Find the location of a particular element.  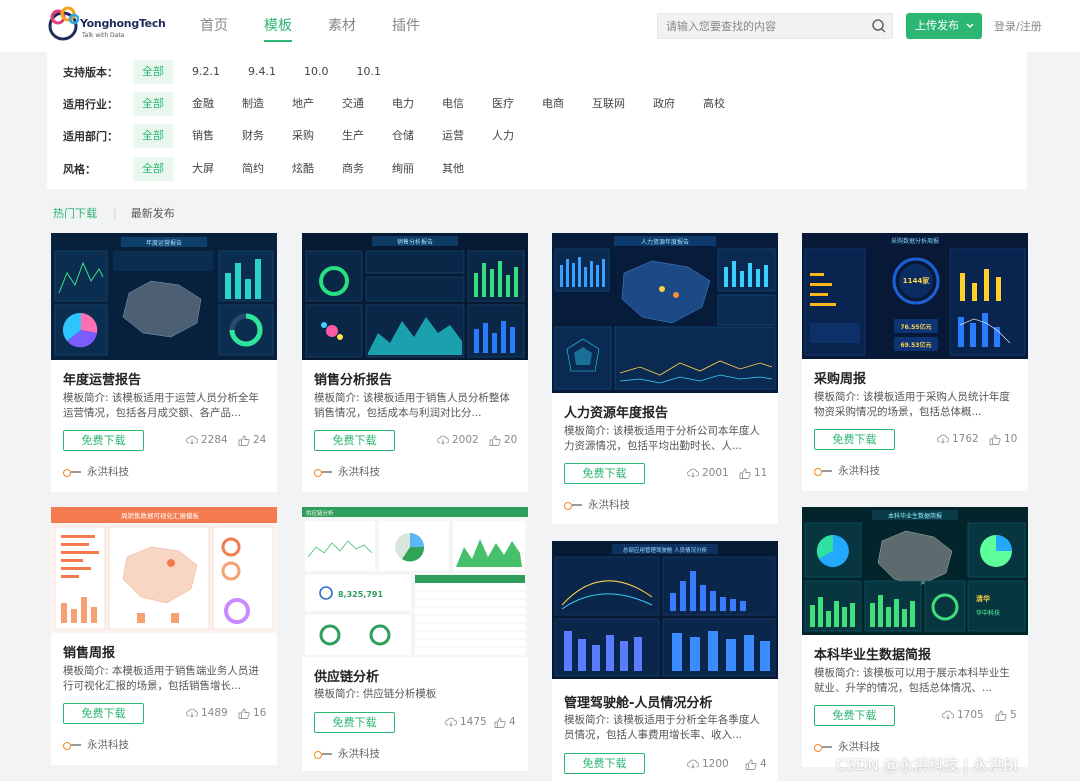

template-thumbnail: 人力资源年度报告 is located at coordinates (665, 313).